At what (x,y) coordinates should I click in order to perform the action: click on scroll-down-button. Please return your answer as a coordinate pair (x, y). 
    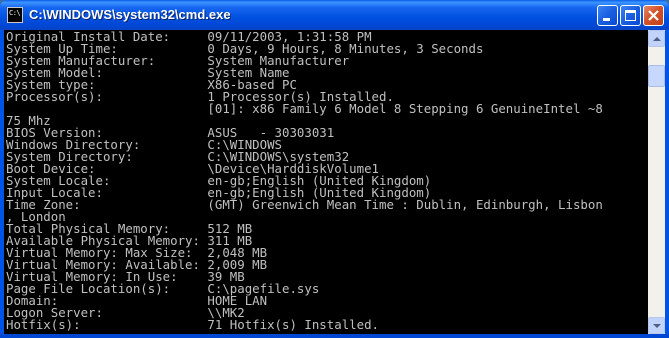
    Looking at the image, I should click on (656, 325).